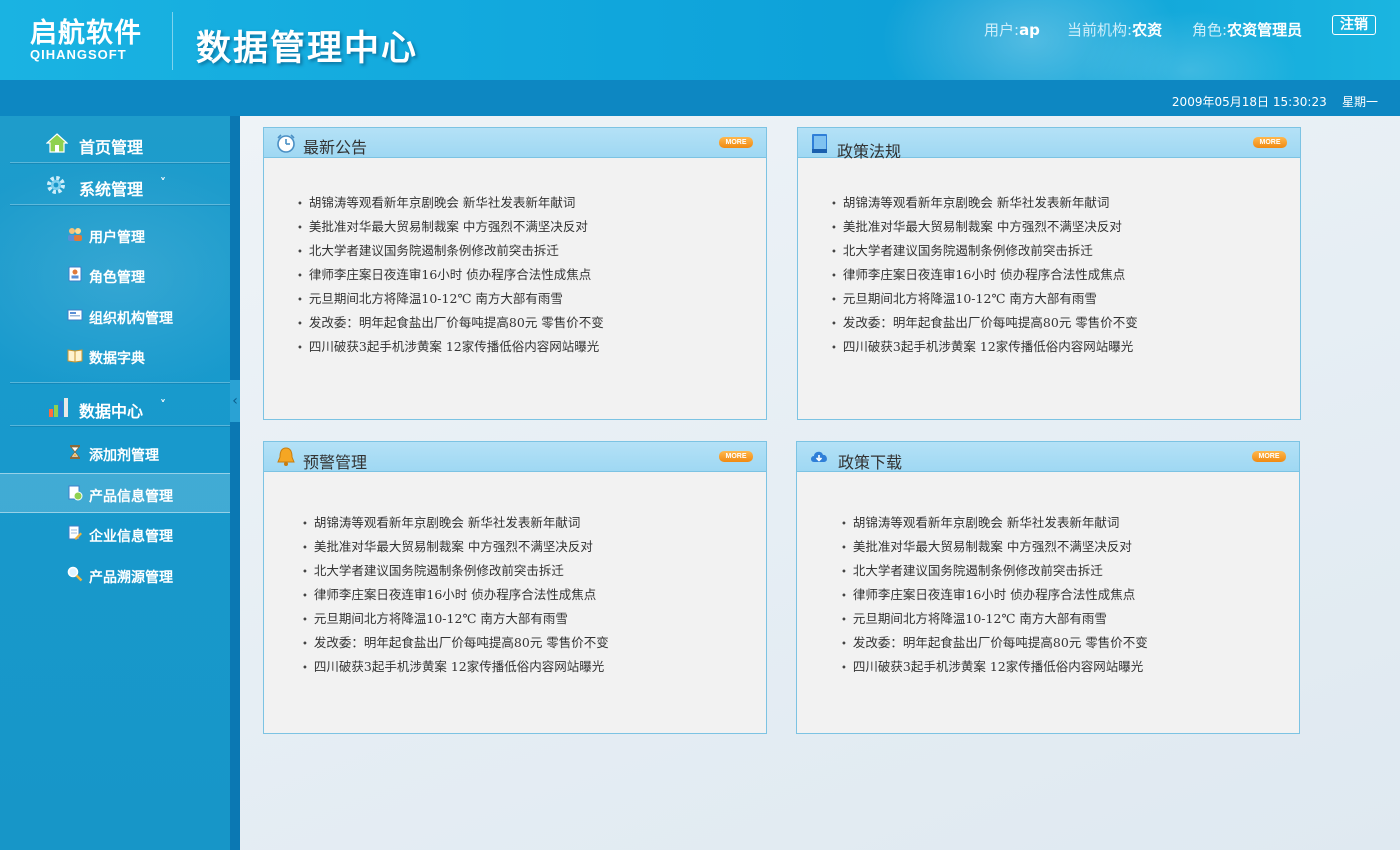 This screenshot has height=850, width=1400. What do you see at coordinates (515, 457) in the screenshot?
I see `panel-header: 预警管理 MORE` at bounding box center [515, 457].